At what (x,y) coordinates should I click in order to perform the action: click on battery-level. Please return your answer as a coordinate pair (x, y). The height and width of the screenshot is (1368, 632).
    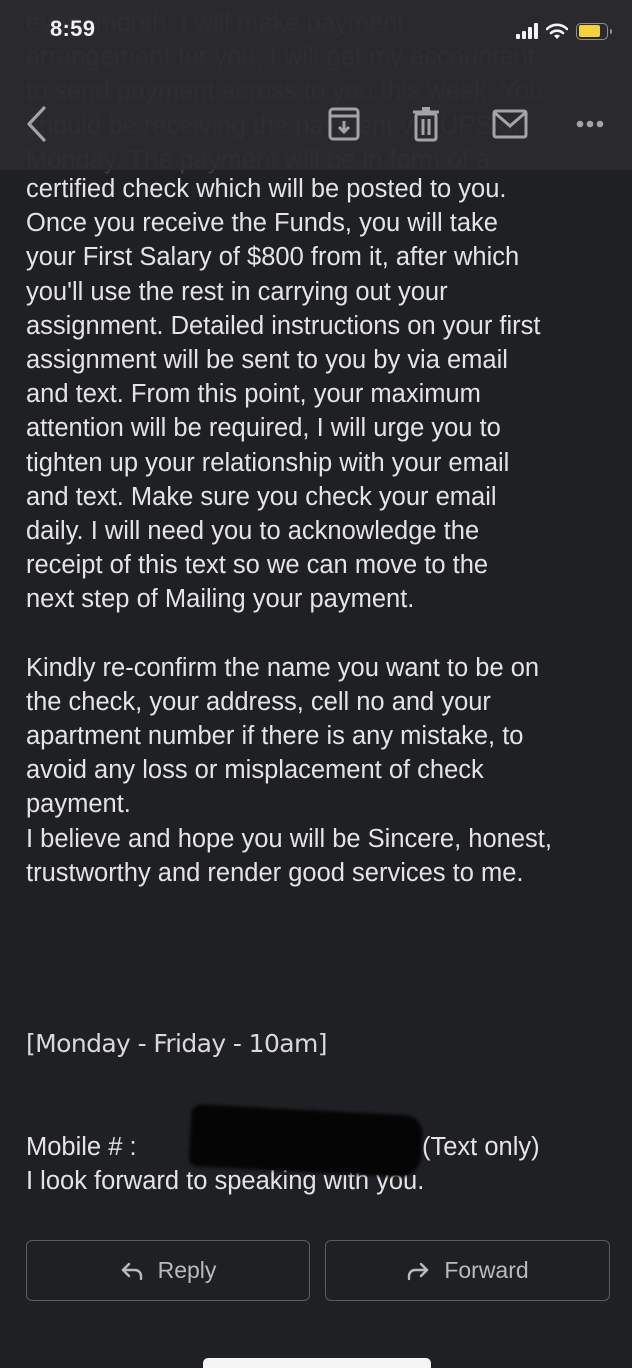
    Looking at the image, I should click on (589, 31).